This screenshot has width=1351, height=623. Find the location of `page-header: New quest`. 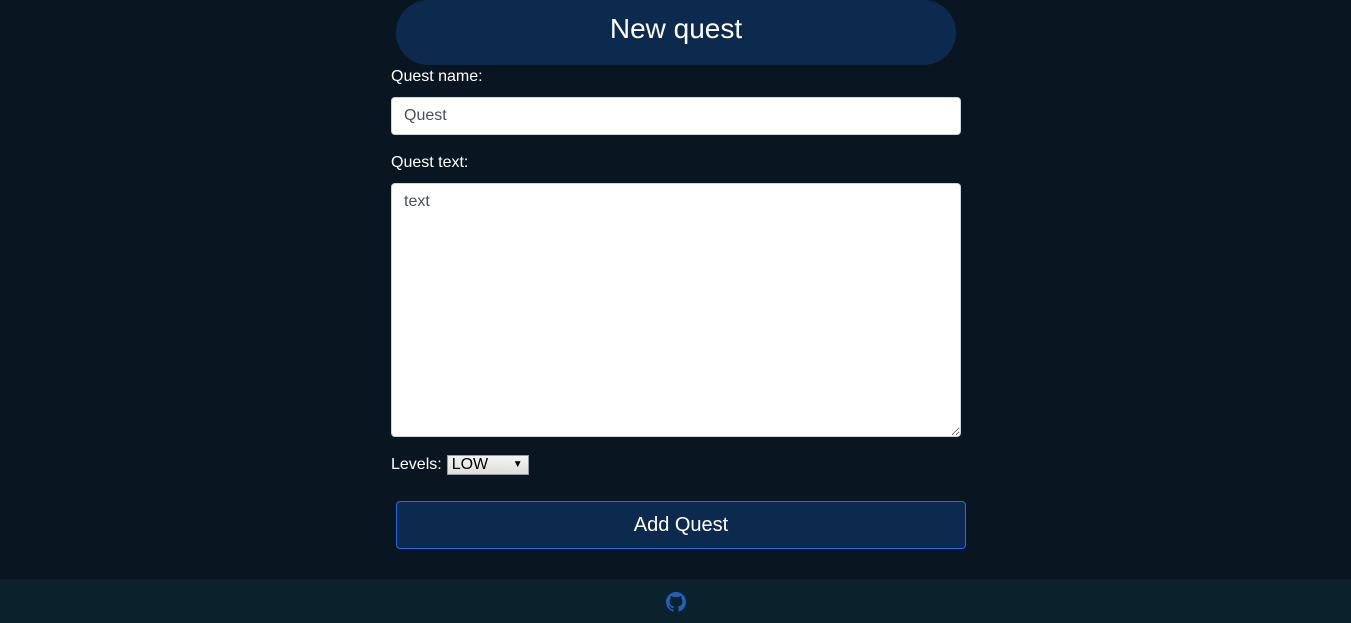

page-header: New quest is located at coordinates (676, 32).